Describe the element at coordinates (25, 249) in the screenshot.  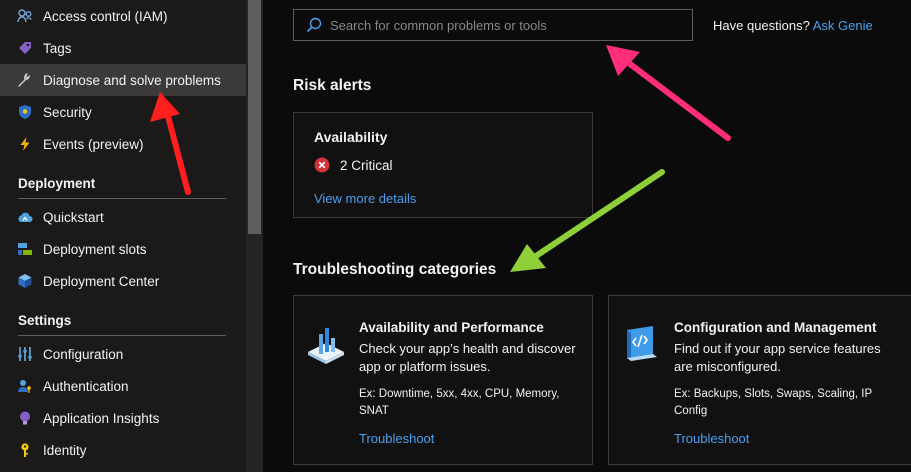
I see `slots-icon` at that location.